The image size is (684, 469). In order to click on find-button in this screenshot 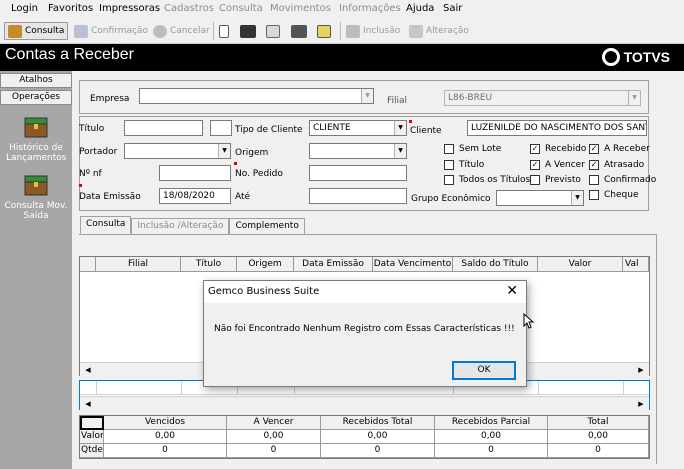, I will do `click(249, 31)`.